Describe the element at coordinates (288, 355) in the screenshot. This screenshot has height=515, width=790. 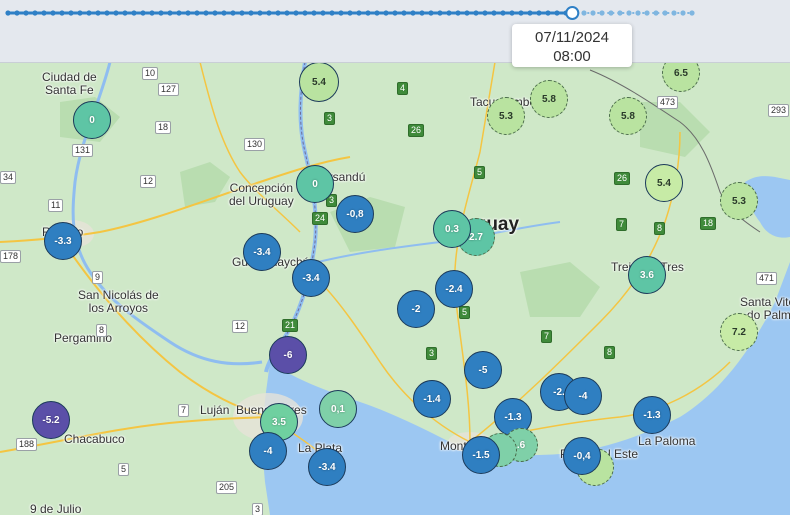
I see `temperature-marker: -6` at that location.